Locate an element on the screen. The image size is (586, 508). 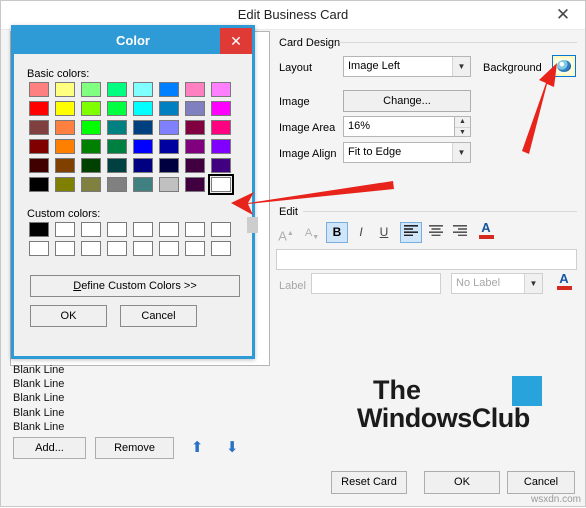
color-dialog-close-icon: ✕ is located at coordinates (236, 41).